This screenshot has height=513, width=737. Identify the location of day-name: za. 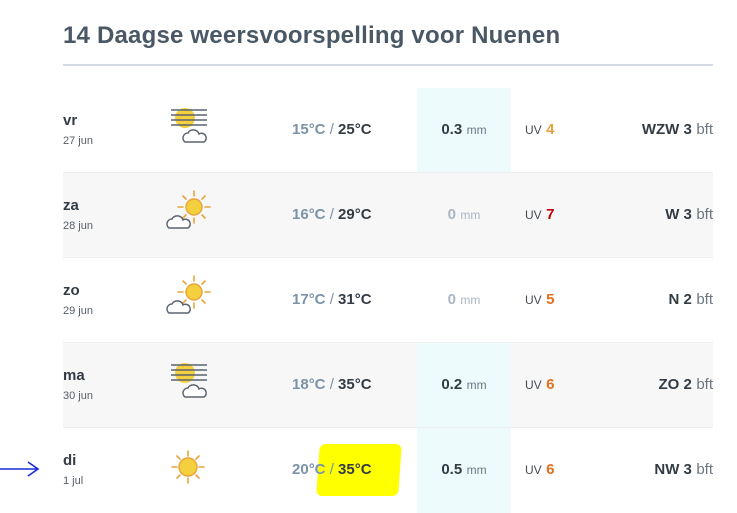
(71, 205).